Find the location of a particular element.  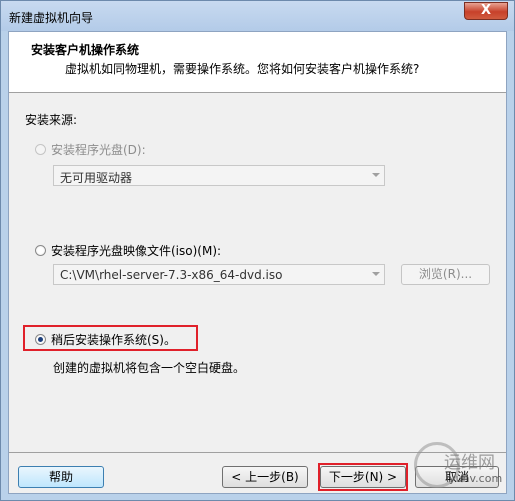

close-button: X is located at coordinates (486, 11).